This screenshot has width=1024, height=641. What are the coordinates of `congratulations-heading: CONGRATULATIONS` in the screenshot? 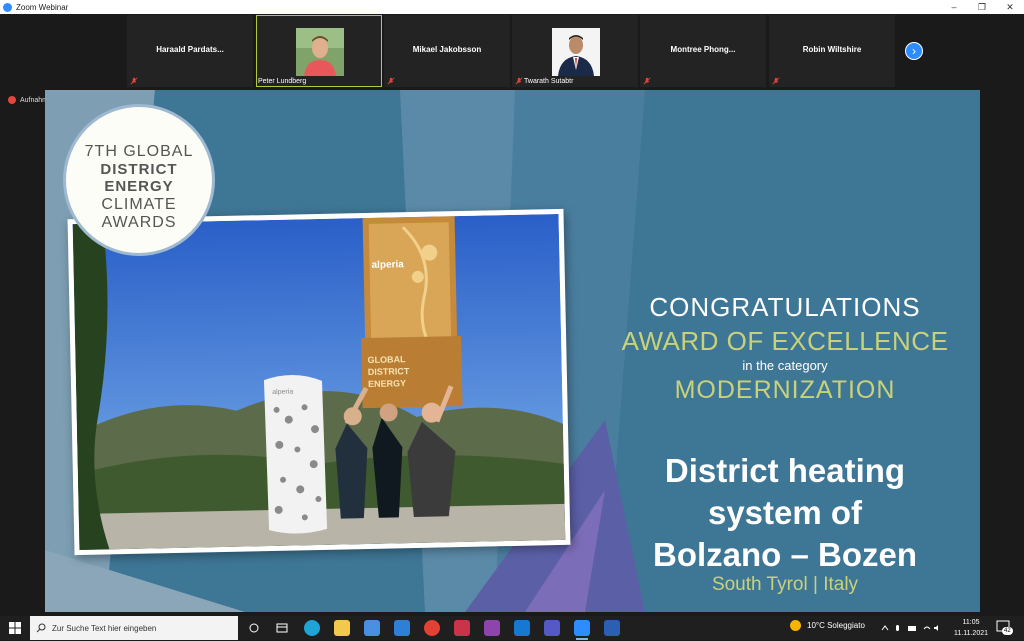 It's located at (785, 307).